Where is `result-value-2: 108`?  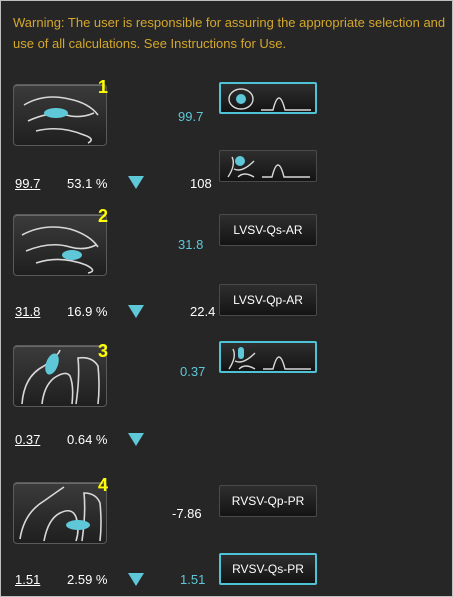 result-value-2: 108 is located at coordinates (201, 183).